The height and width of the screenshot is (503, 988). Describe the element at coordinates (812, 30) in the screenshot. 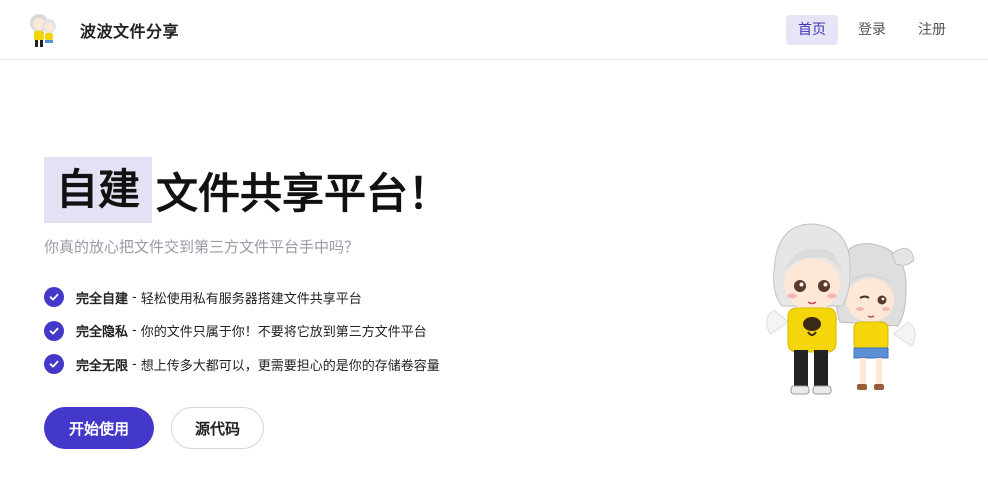

I see `nav-home: 首页` at that location.